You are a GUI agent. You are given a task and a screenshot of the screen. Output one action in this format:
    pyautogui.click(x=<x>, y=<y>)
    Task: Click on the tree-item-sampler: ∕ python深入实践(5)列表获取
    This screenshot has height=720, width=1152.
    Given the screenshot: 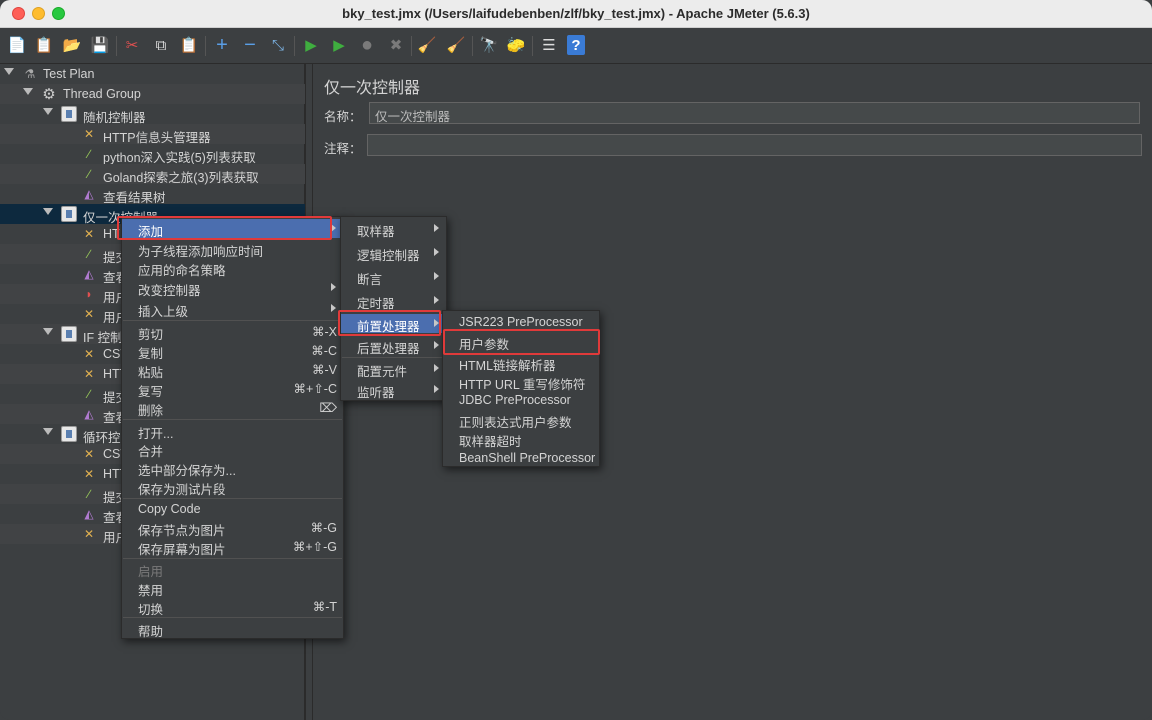 What is the action you would take?
    pyautogui.click(x=152, y=154)
    